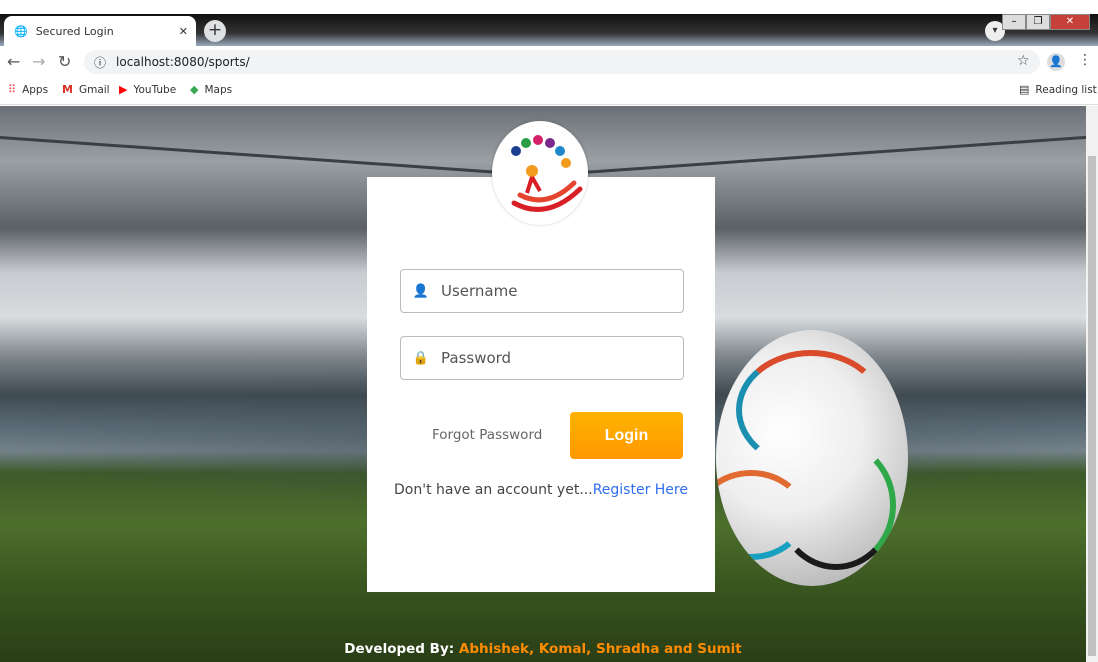 The width and height of the screenshot is (1098, 662). I want to click on username-input: 👤 Username, so click(542, 291).